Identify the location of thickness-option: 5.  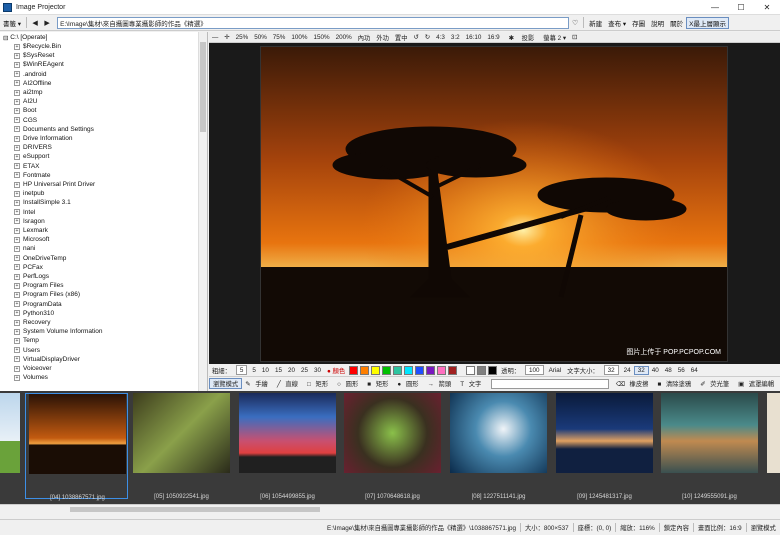
(254, 370).